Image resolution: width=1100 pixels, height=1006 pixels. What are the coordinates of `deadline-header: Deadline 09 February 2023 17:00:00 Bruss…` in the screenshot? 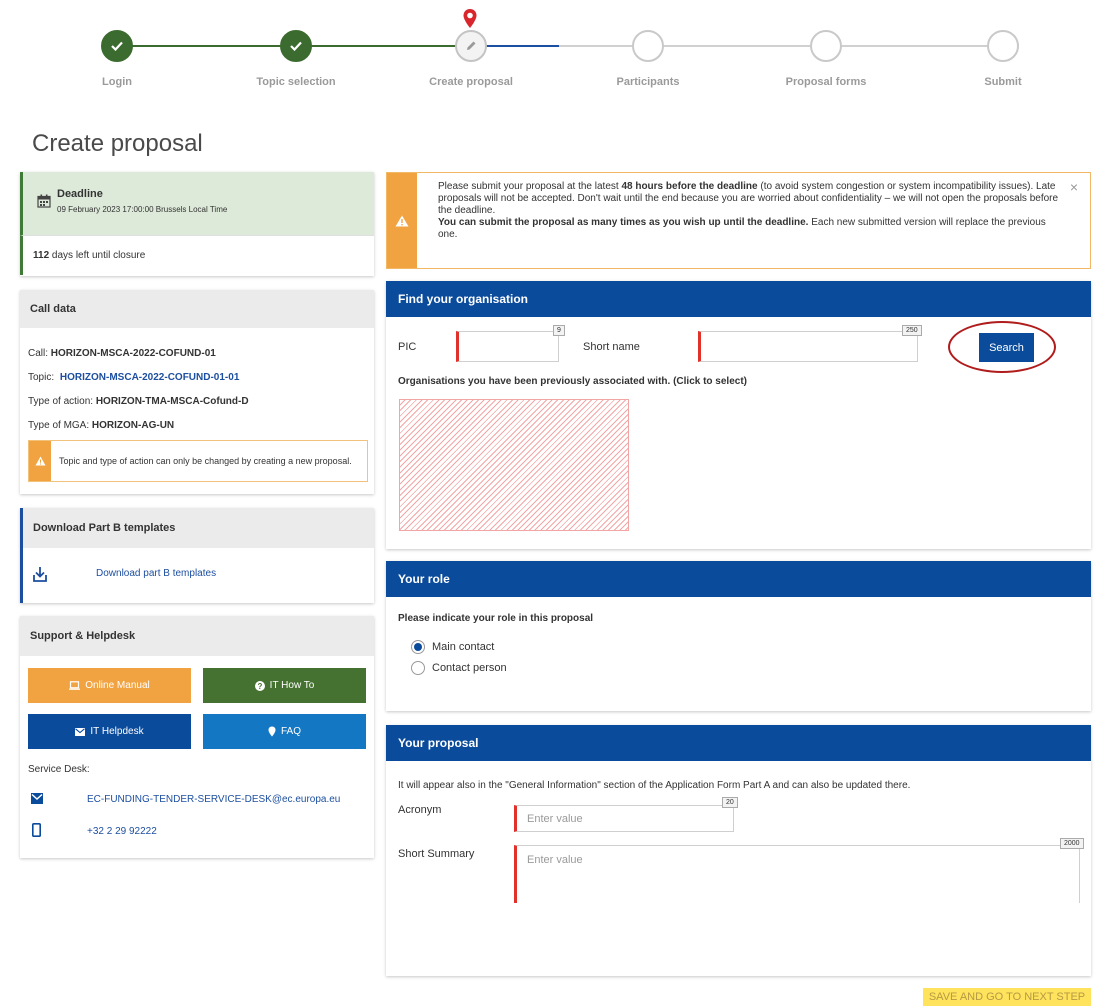 It's located at (197, 203).